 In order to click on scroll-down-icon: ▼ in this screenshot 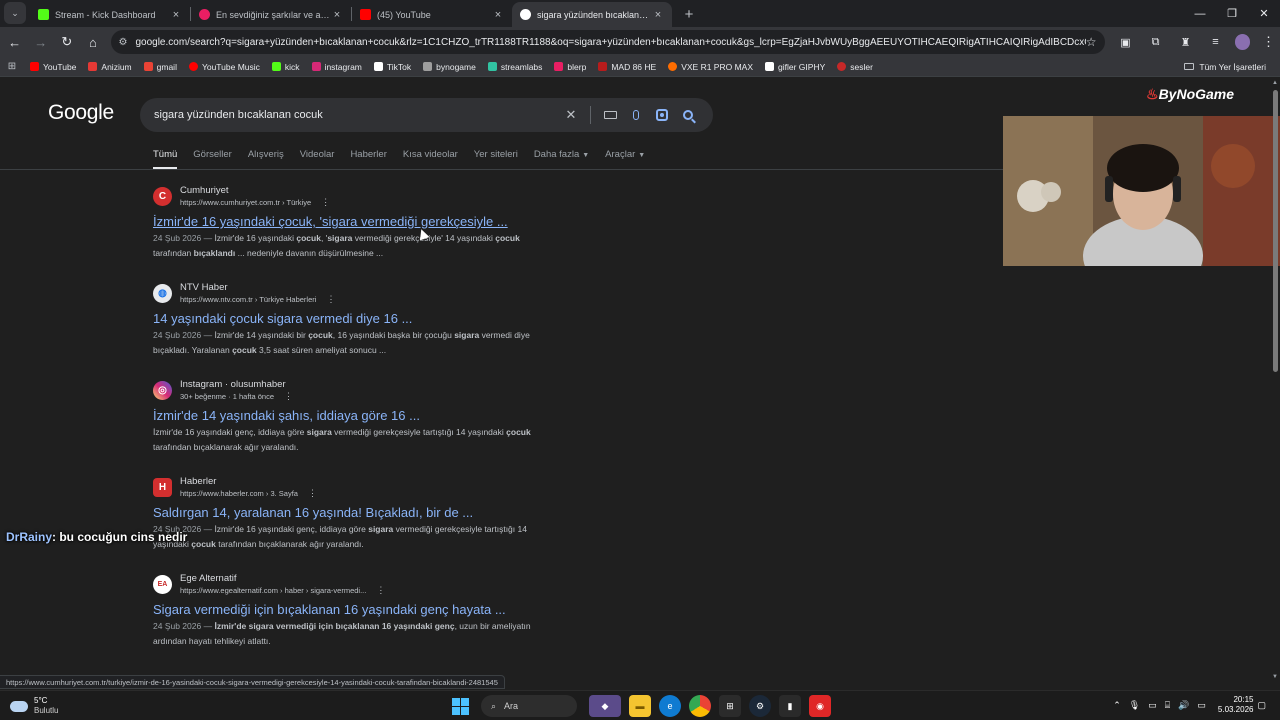, I will do `click(1275, 677)`.